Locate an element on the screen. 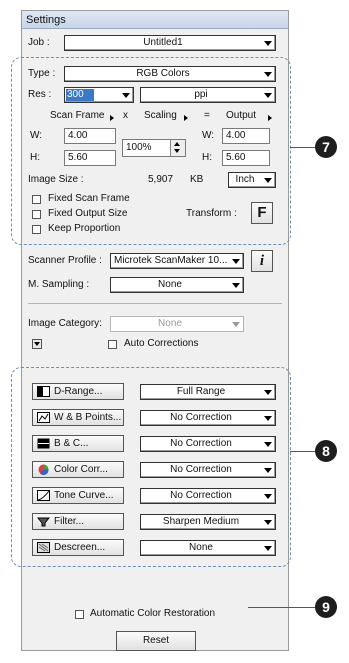 This screenshot has height=663, width=349. scan-width-input: 4.00 is located at coordinates (90, 136).